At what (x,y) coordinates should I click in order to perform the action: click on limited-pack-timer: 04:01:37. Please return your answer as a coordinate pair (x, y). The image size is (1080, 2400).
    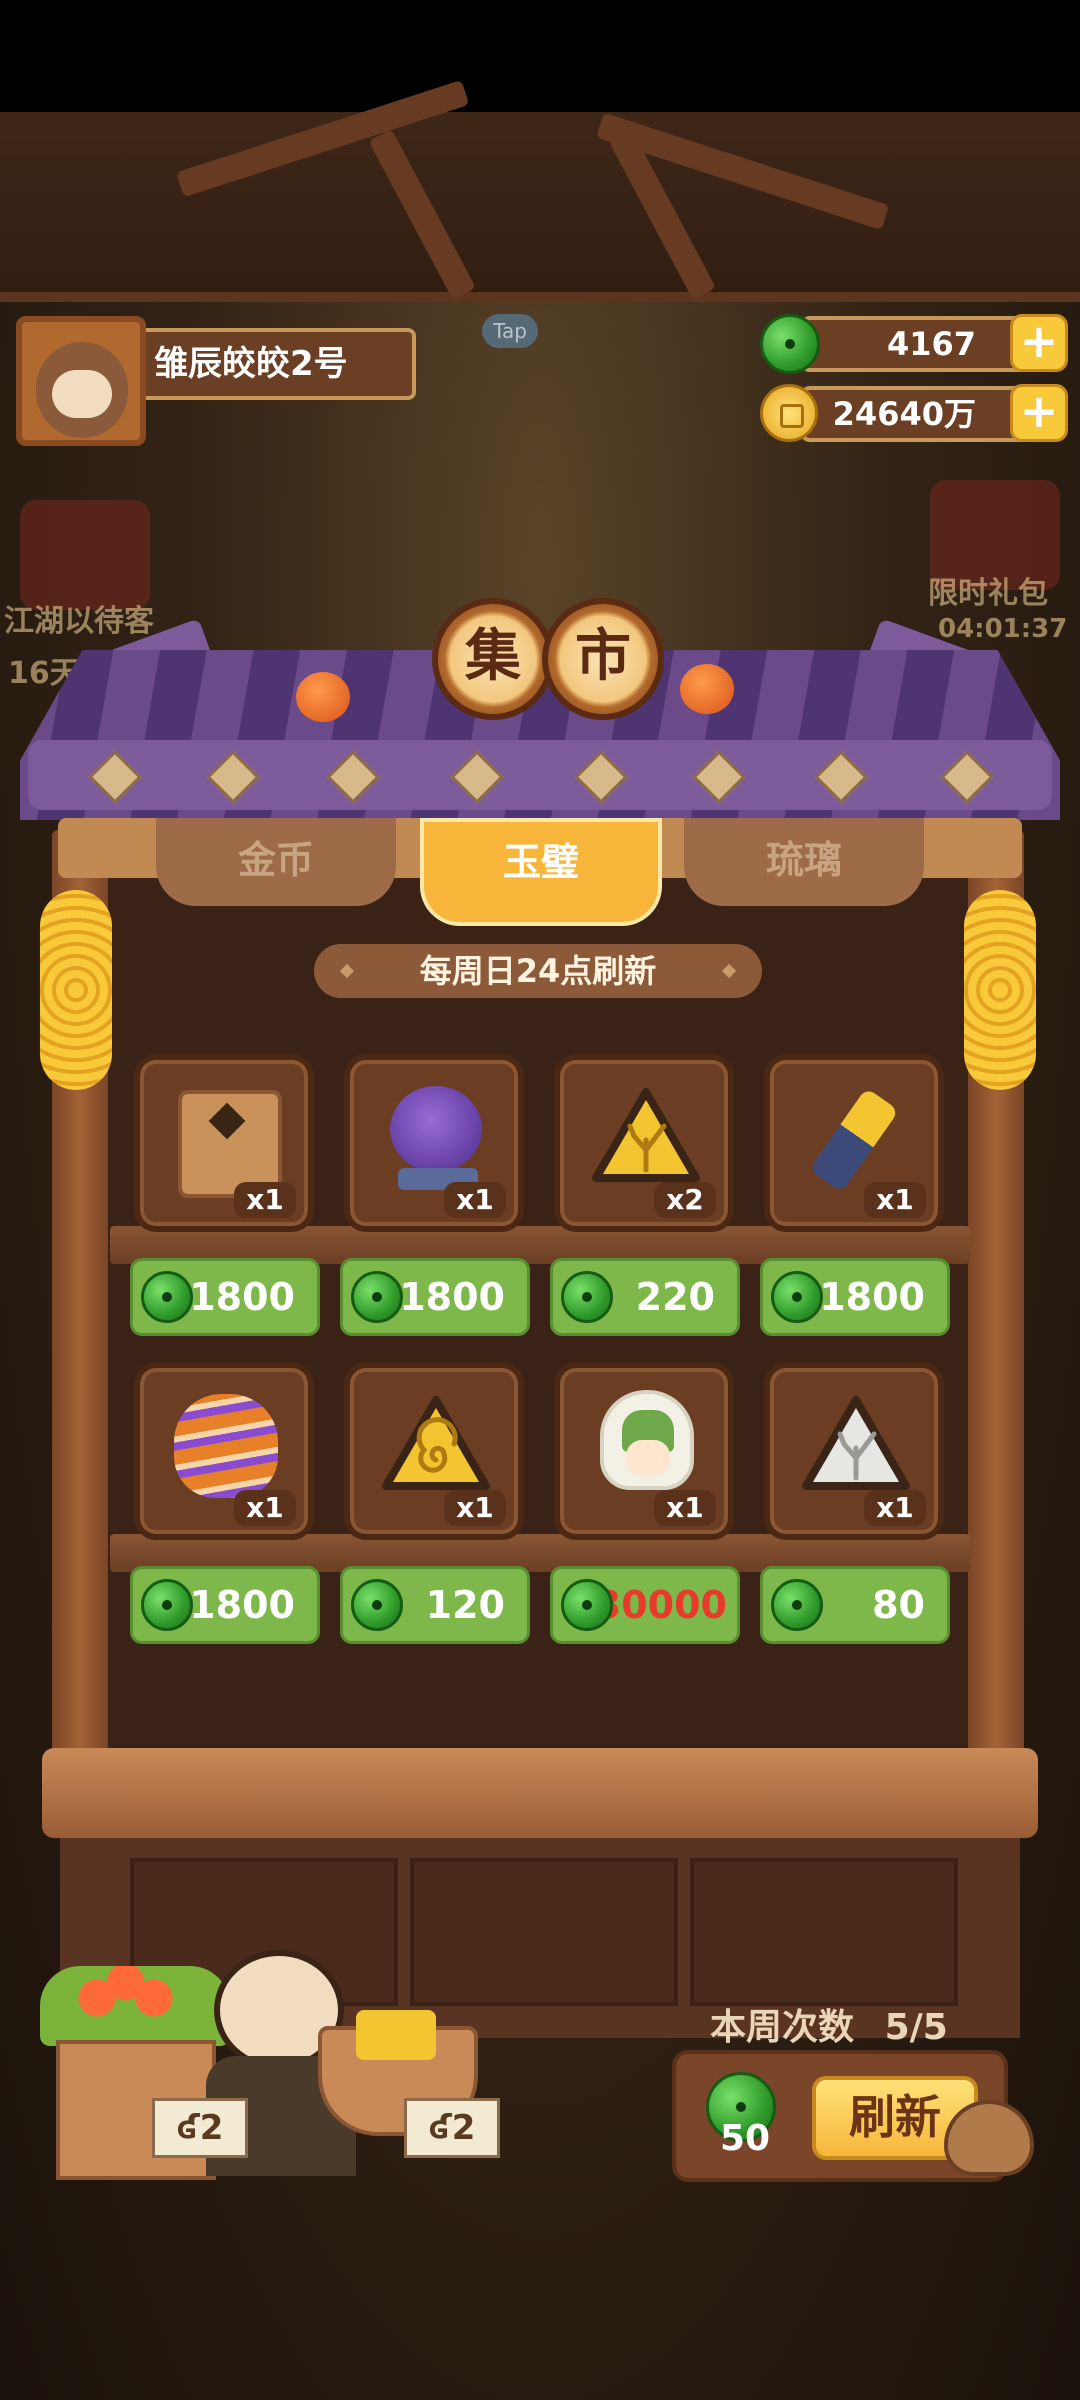
    Looking at the image, I should click on (1003, 629).